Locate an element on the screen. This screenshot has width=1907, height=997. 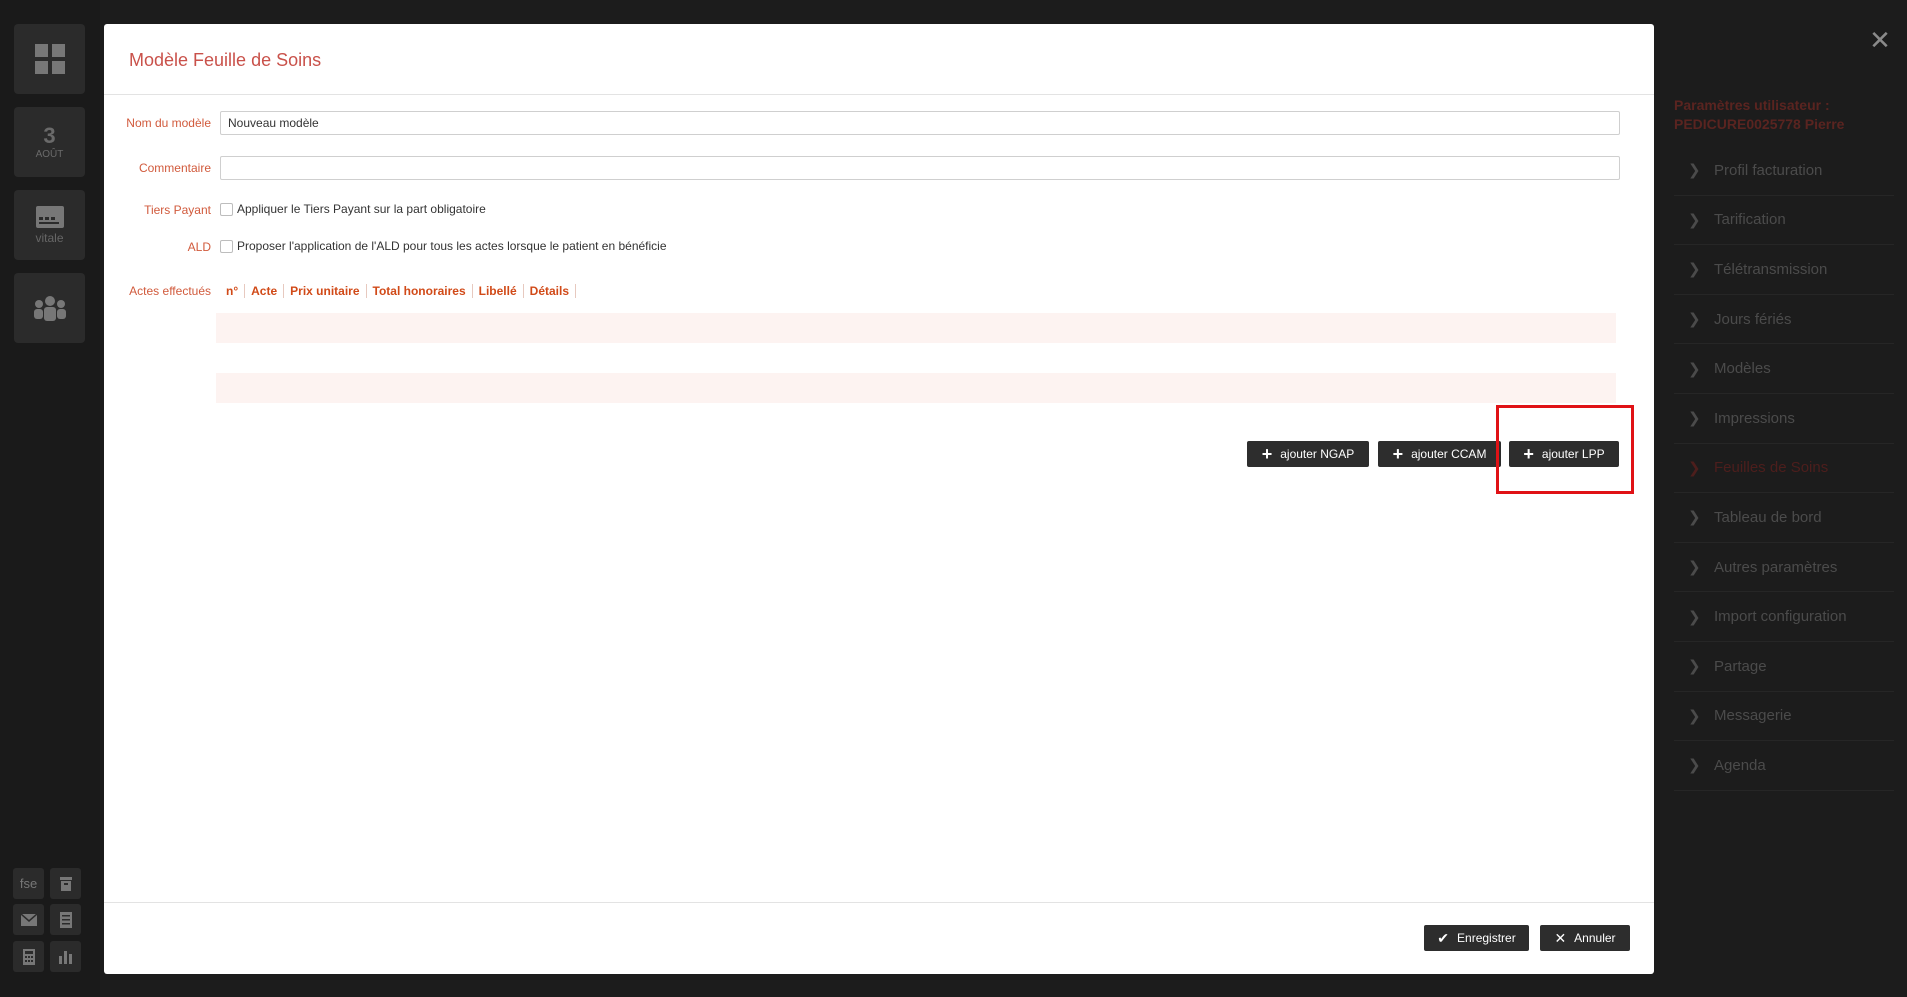
settings-item-label: Messagerie is located at coordinates (1753, 716).